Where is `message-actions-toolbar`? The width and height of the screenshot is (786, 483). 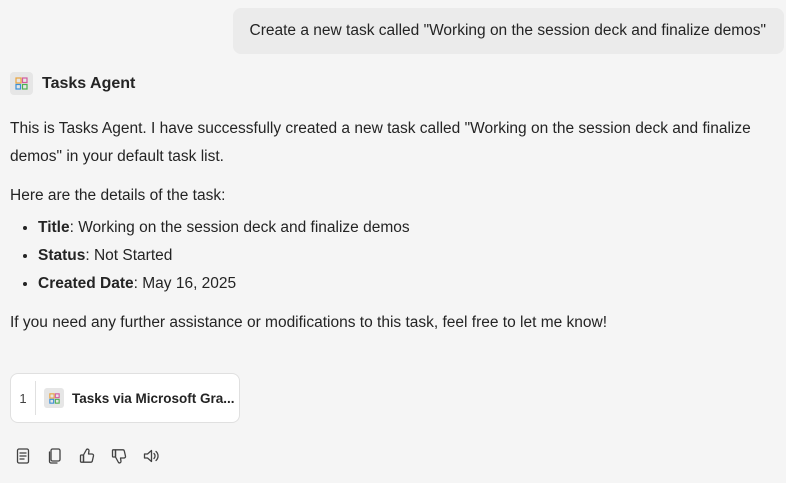
message-actions-toolbar is located at coordinates (87, 456).